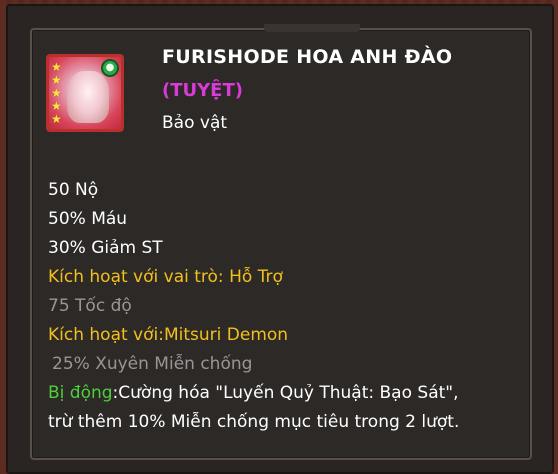  I want to click on activation-character: Kích hoạt với:Mitsuri Demon, so click(168, 335).